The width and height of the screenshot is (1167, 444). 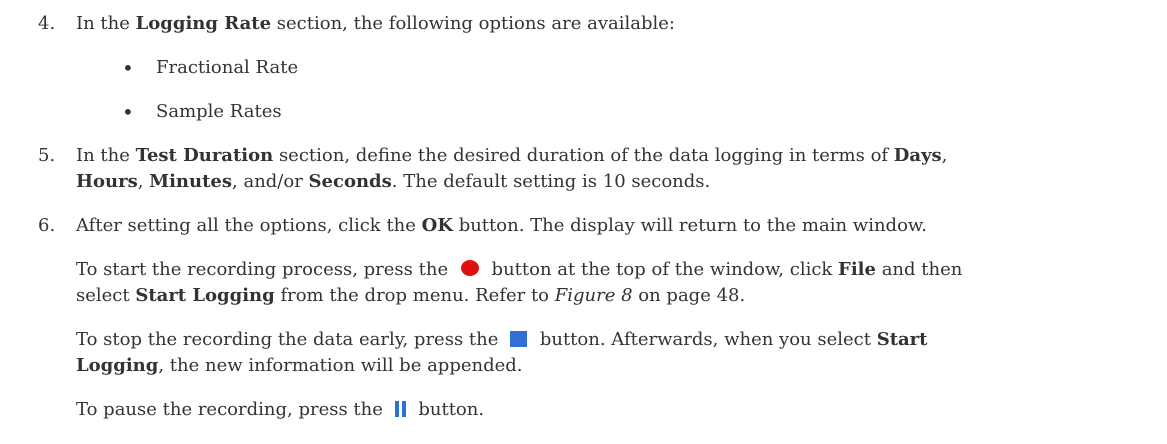 What do you see at coordinates (919, 269) in the screenshot?
I see `text: and then` at bounding box center [919, 269].